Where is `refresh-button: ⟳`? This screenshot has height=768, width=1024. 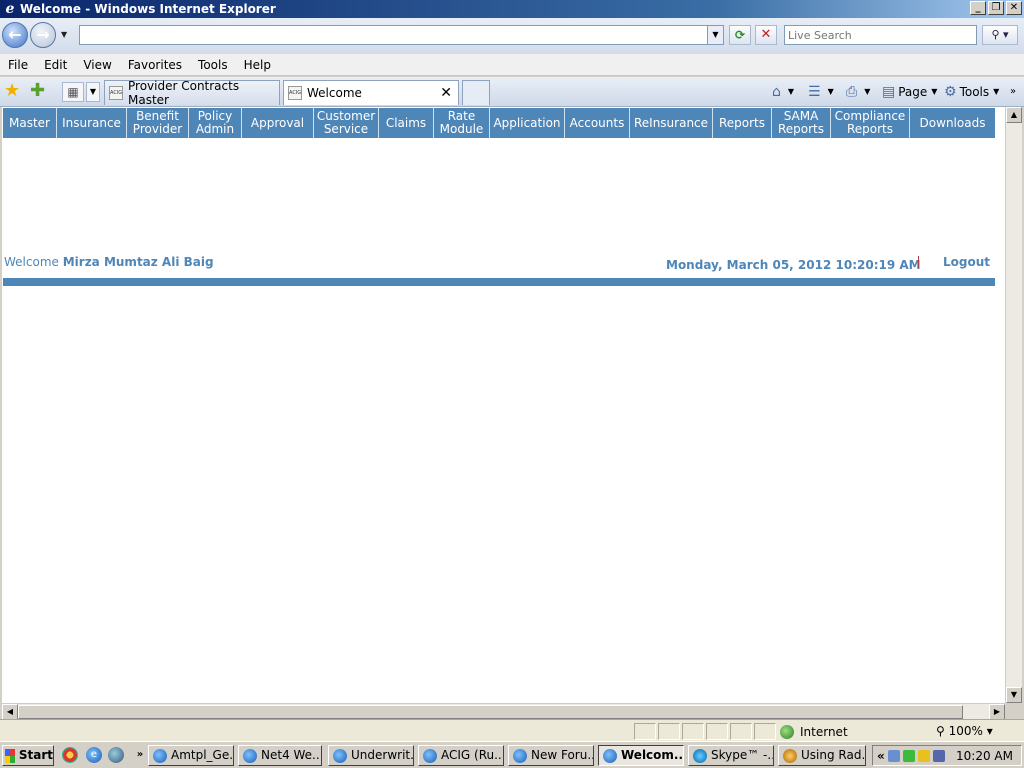
refresh-button: ⟳ is located at coordinates (740, 35).